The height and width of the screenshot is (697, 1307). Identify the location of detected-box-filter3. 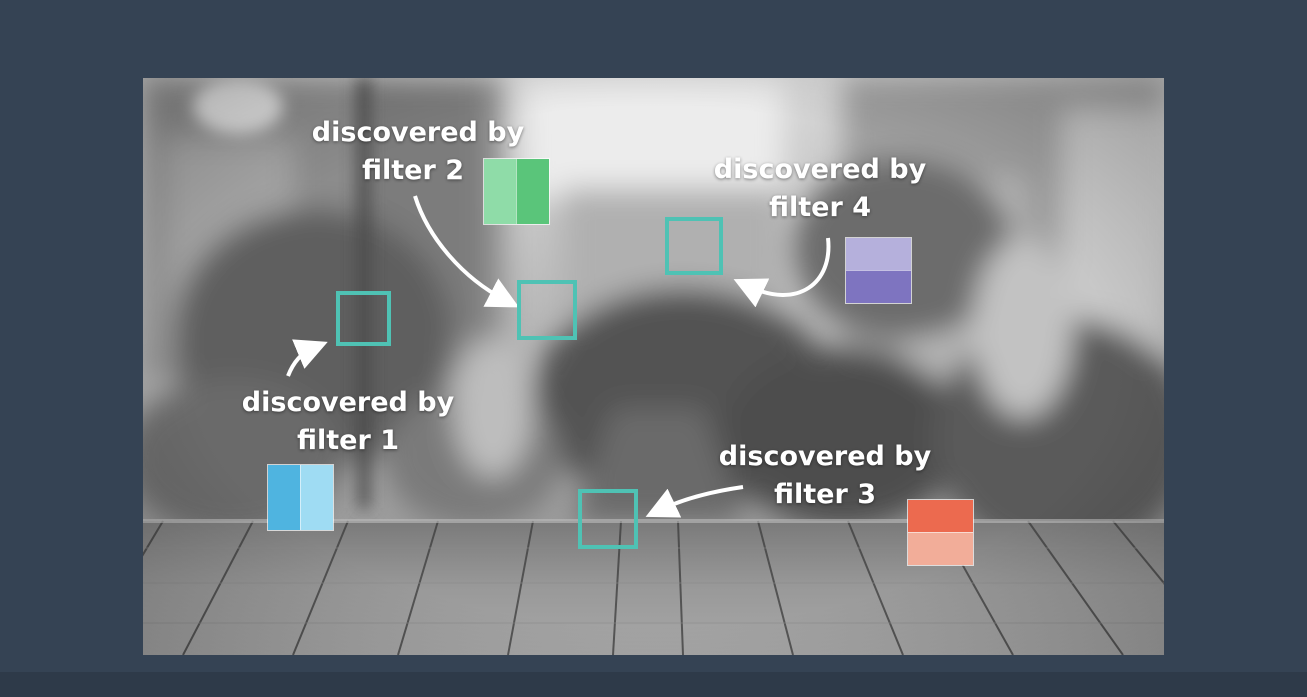
(608, 519).